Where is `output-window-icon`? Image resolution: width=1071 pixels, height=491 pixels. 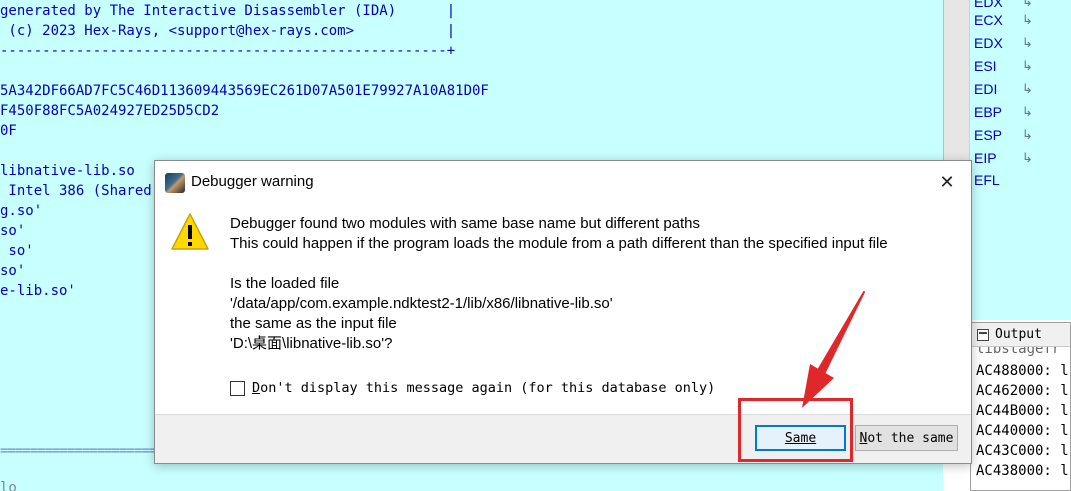
output-window-icon is located at coordinates (983, 334).